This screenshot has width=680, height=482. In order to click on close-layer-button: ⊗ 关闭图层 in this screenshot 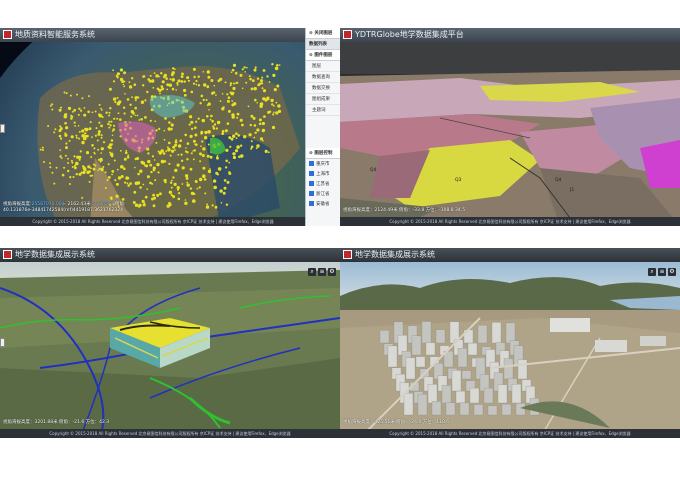, I will do `click(323, 33)`.